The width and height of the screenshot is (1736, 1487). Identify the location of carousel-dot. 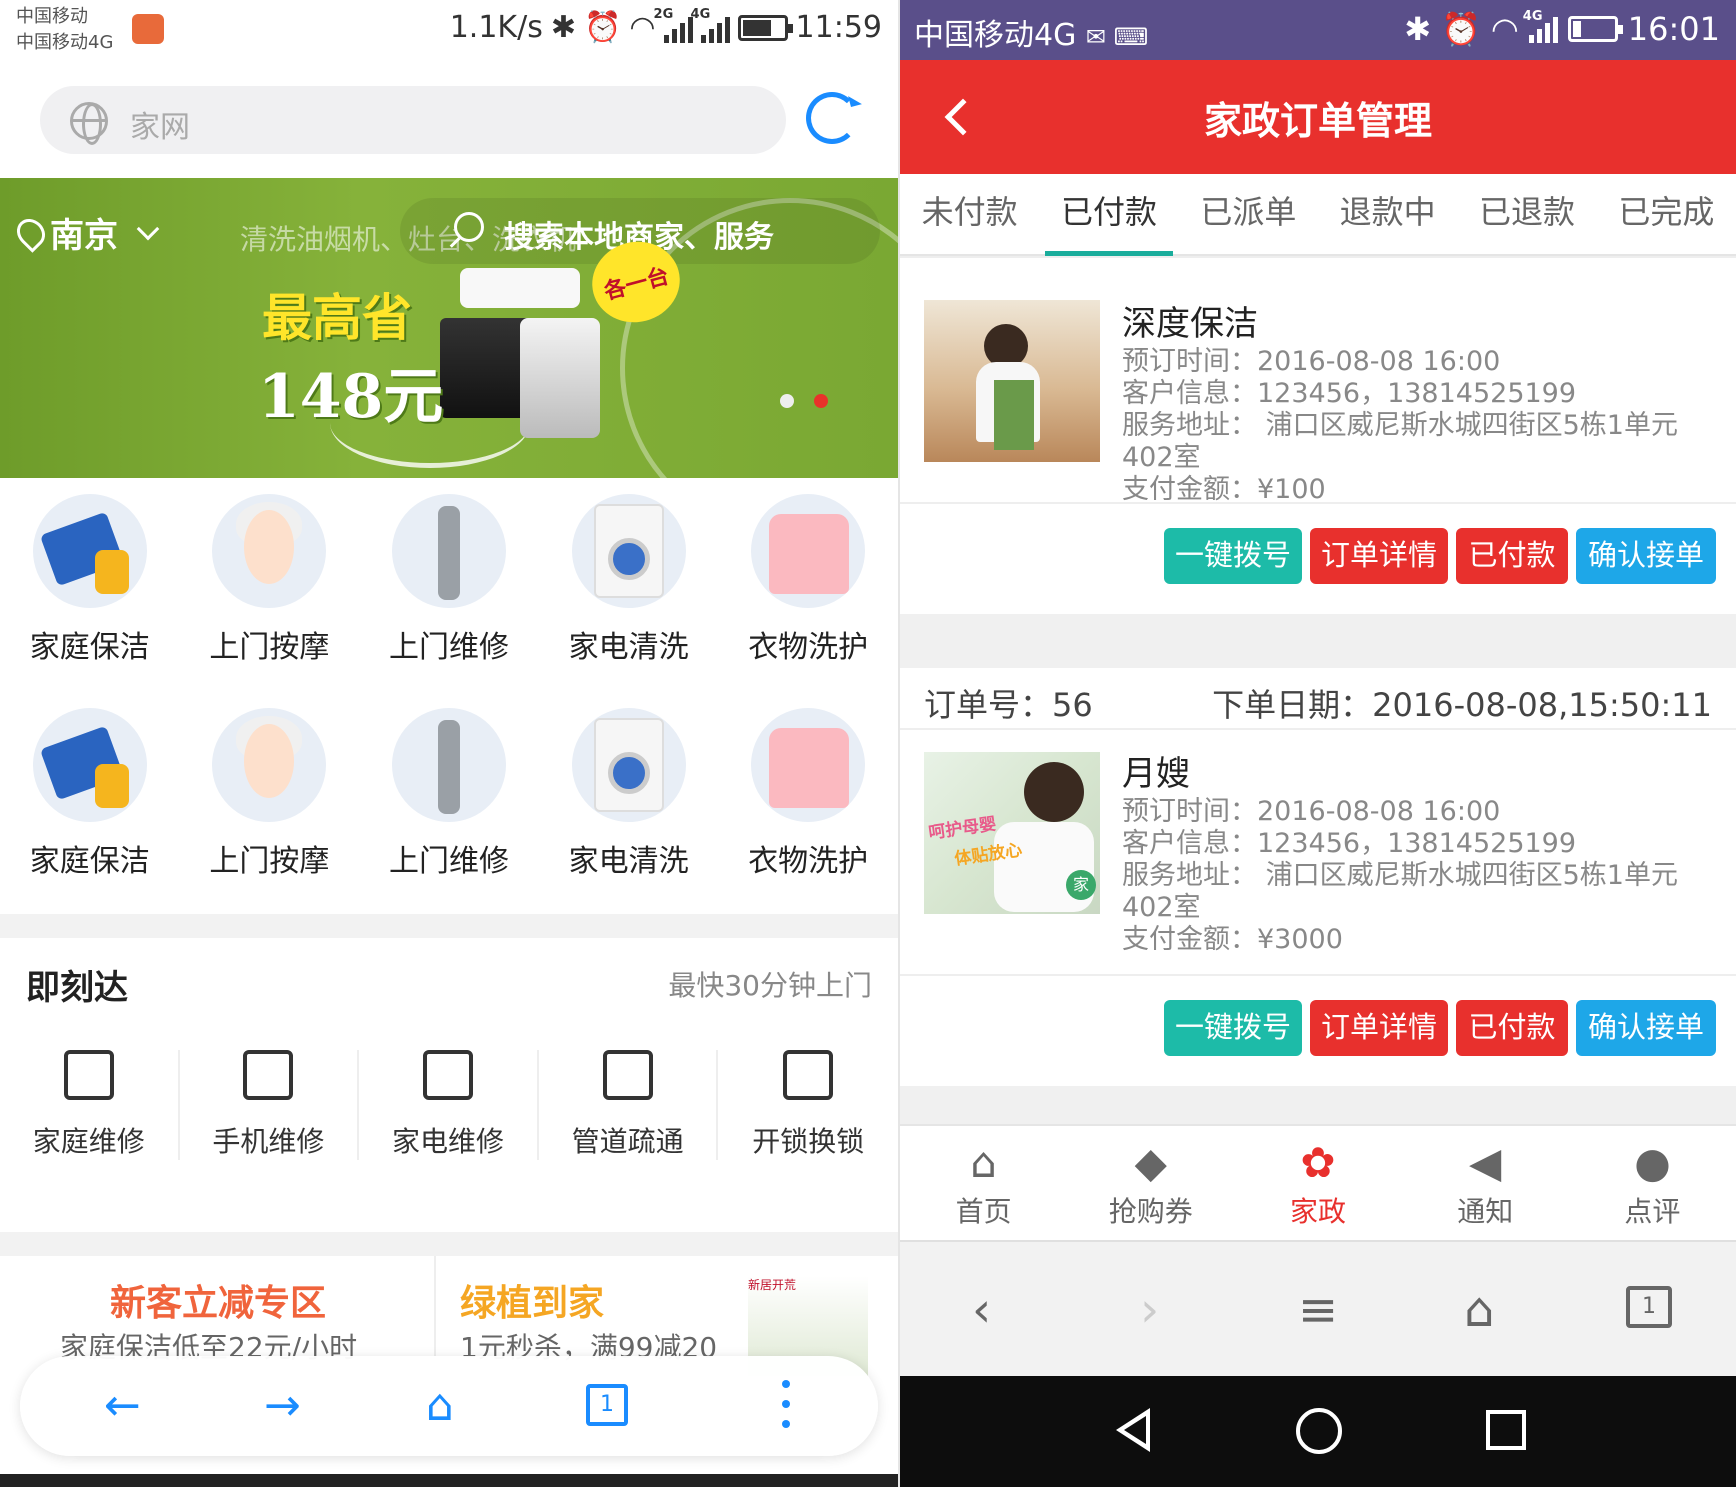
(787, 401).